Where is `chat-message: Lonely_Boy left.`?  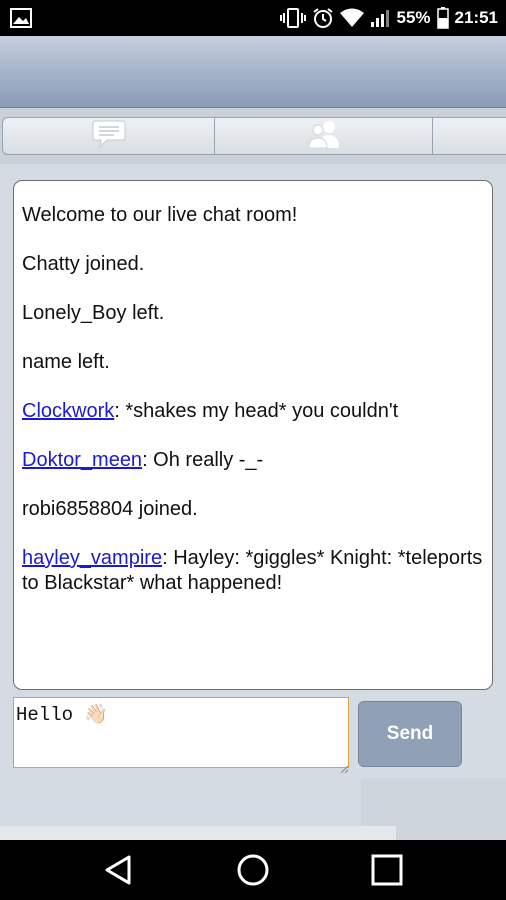 chat-message: Lonely_Boy left. is located at coordinates (93, 313).